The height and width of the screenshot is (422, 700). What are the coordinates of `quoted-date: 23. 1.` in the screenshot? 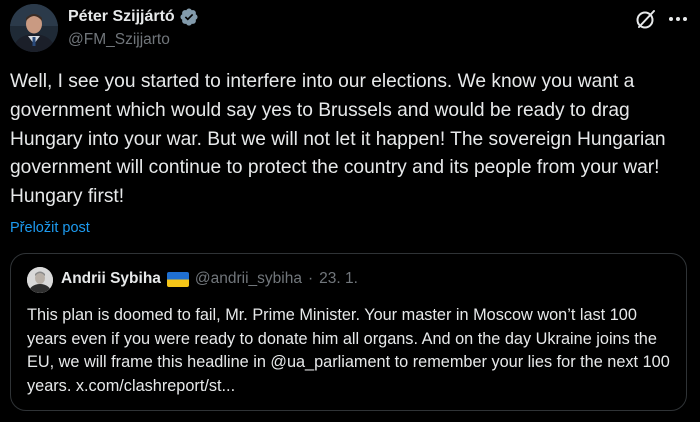 It's located at (338, 279).